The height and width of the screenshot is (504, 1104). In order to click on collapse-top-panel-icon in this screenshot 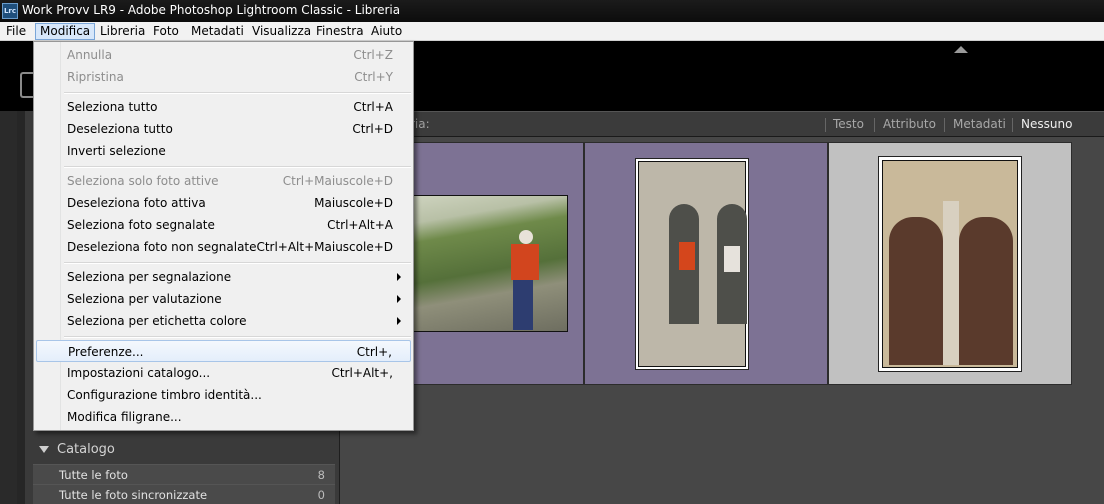, I will do `click(961, 49)`.